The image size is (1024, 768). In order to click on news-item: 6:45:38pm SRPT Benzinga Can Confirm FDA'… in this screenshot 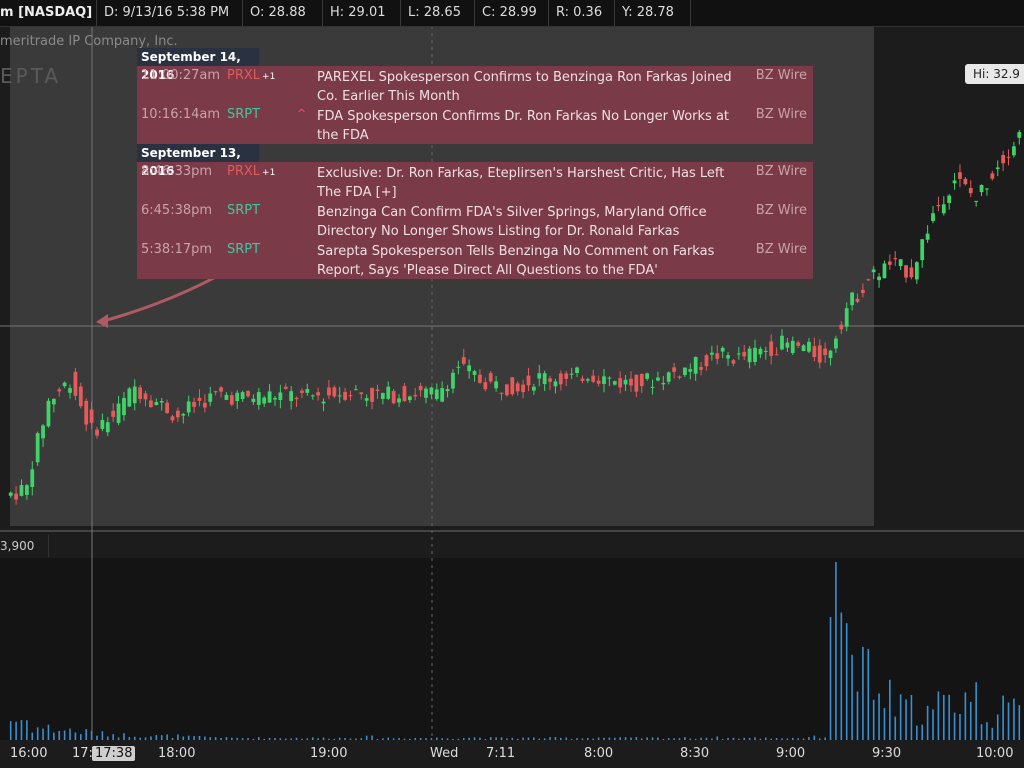, I will do `click(475, 220)`.